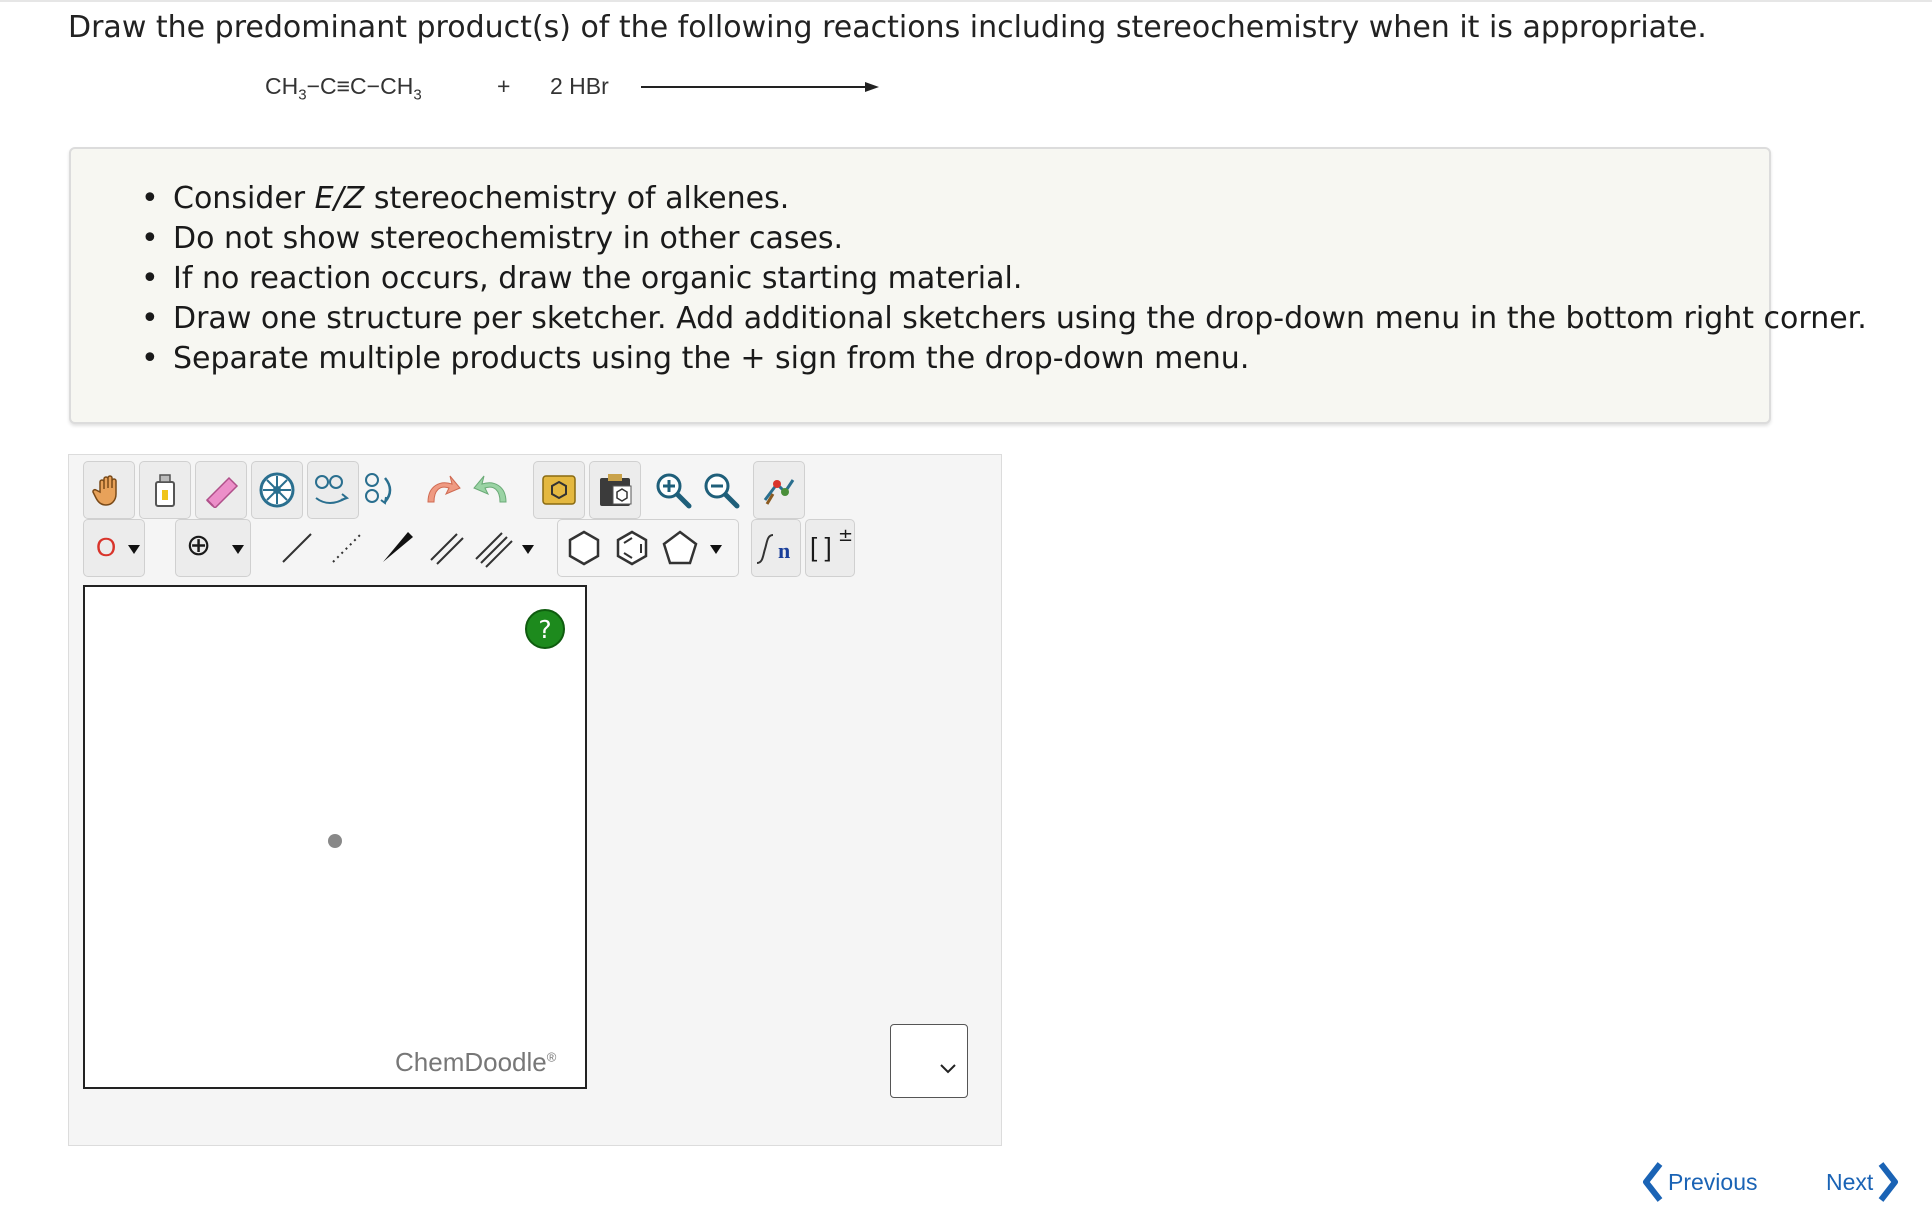  I want to click on single-bond-button, so click(297, 548).